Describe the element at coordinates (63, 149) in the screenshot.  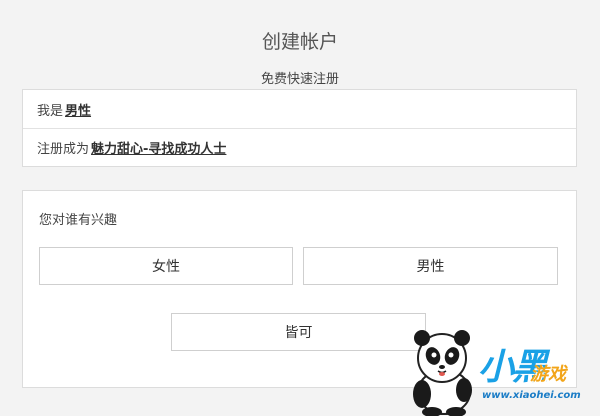
I see `register-as-label: 注册成为` at that location.